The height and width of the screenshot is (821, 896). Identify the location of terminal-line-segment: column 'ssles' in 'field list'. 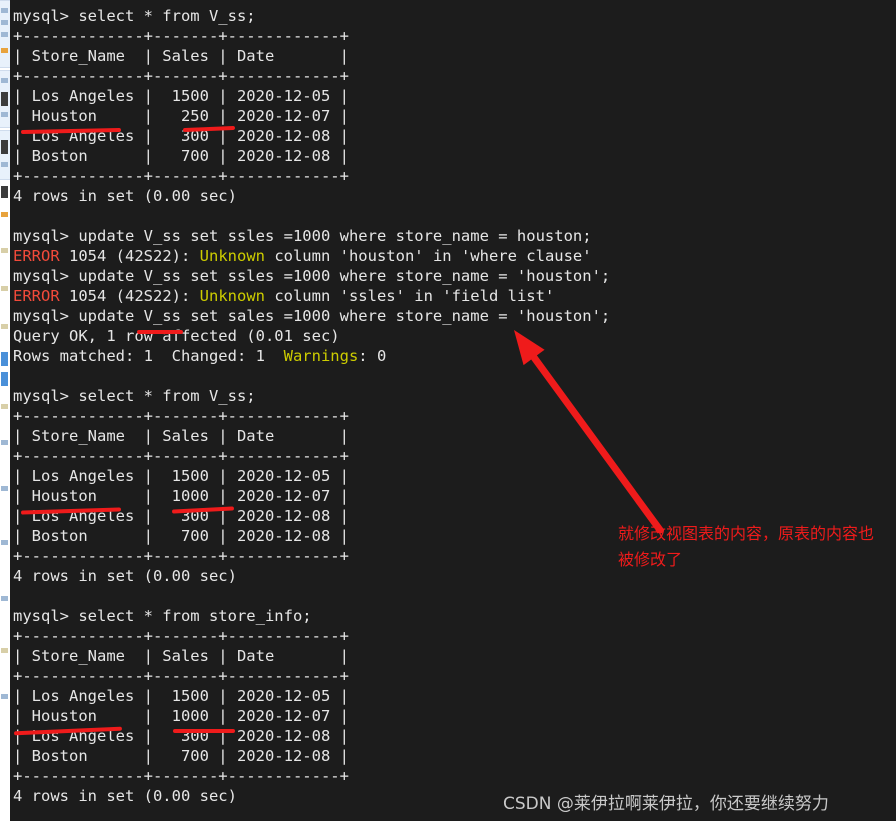
(409, 296).